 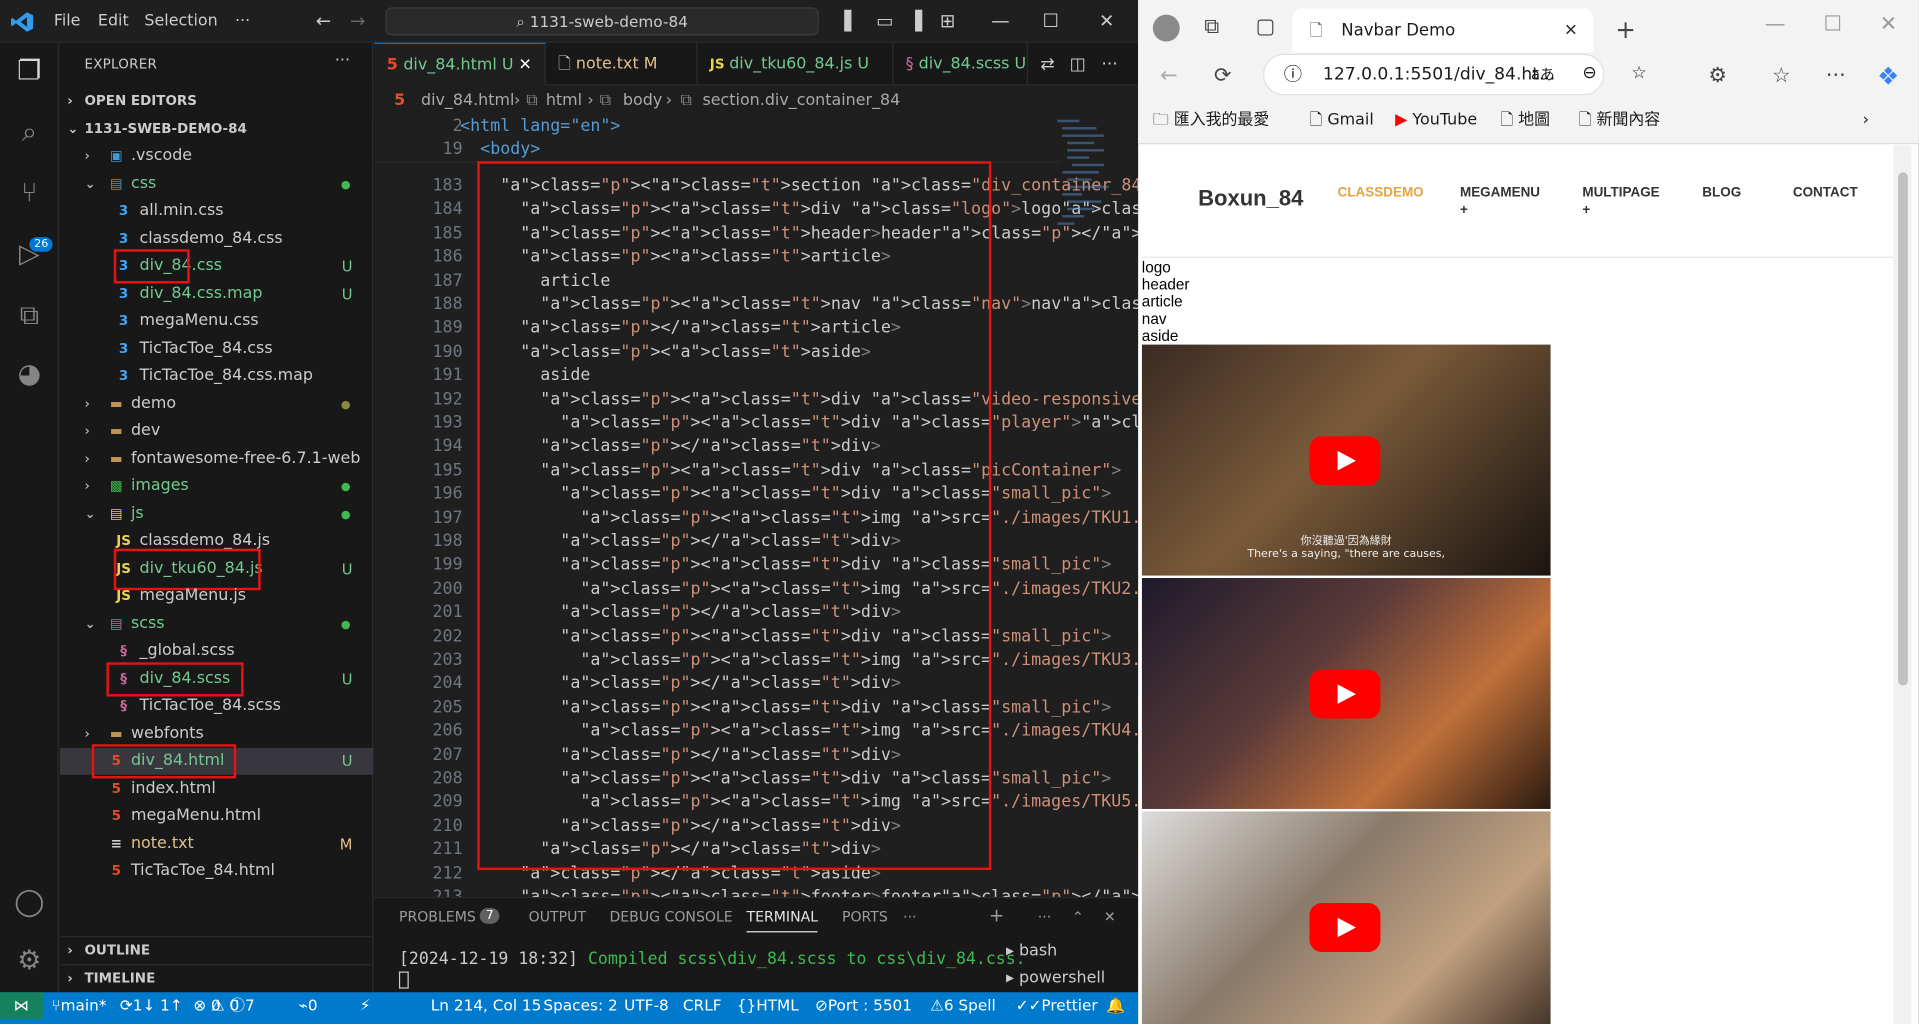 I want to click on sync-indicator: ⟳ 1↓ 1↑, so click(x=151, y=1005).